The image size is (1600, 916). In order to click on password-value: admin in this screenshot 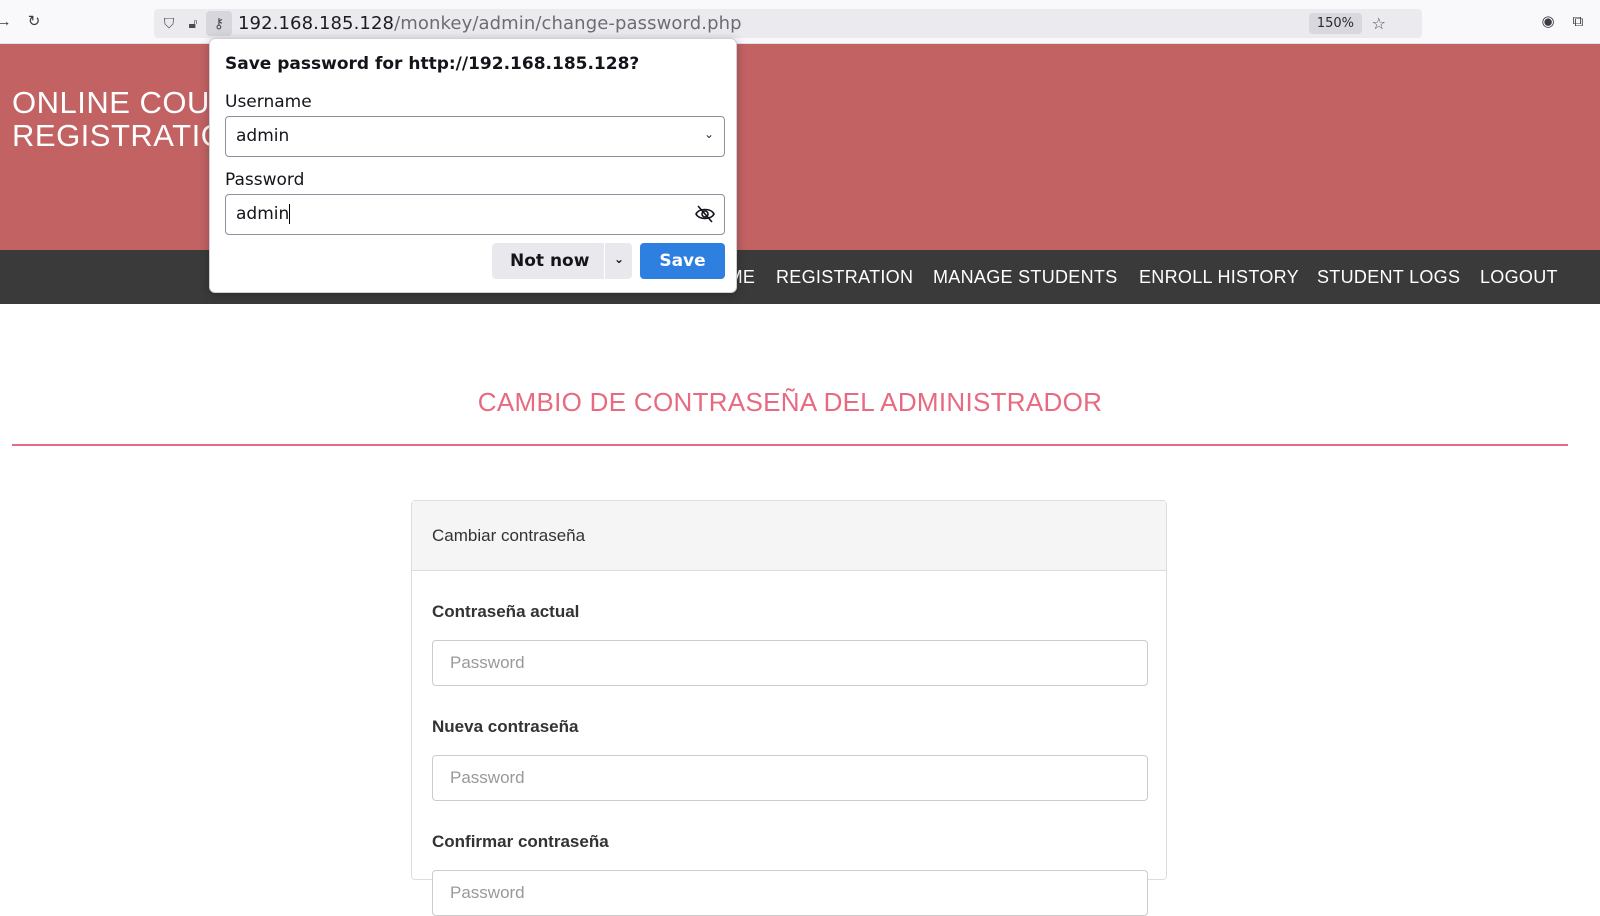, I will do `click(263, 214)`.